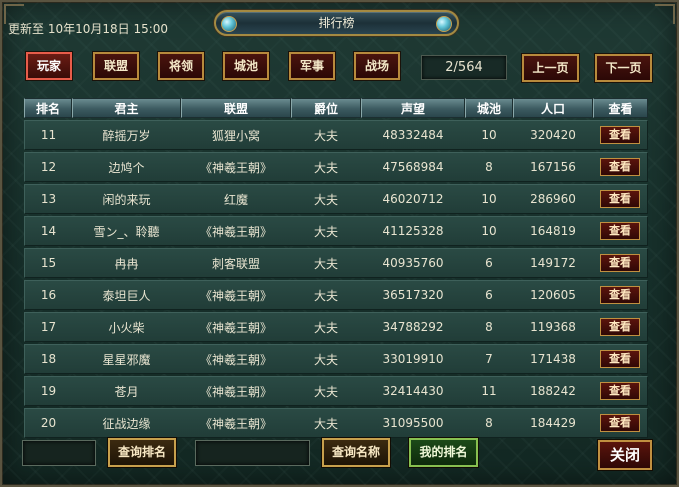 The image size is (679, 487). What do you see at coordinates (553, 135) in the screenshot?
I see `cell-population: 320420` at bounding box center [553, 135].